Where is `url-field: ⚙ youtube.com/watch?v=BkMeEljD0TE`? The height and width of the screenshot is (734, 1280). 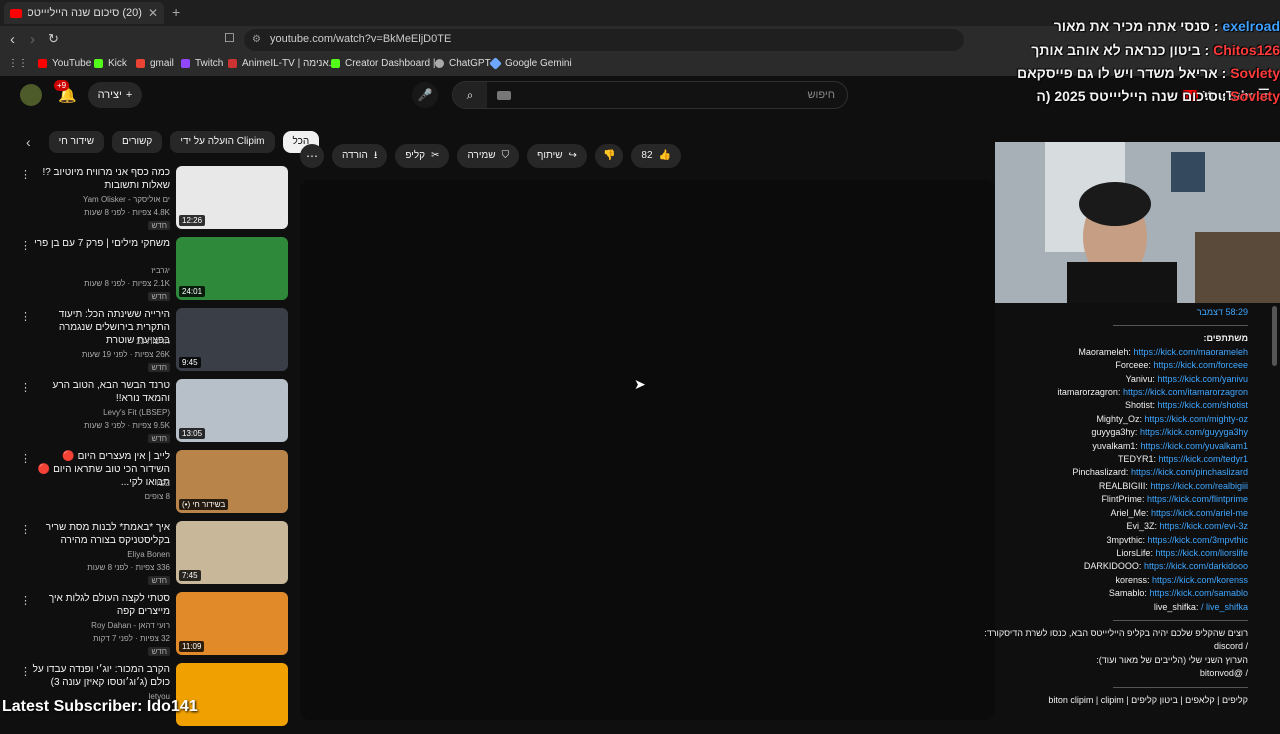 url-field: ⚙ youtube.com/watch?v=BkMeEljD0TE is located at coordinates (604, 40).